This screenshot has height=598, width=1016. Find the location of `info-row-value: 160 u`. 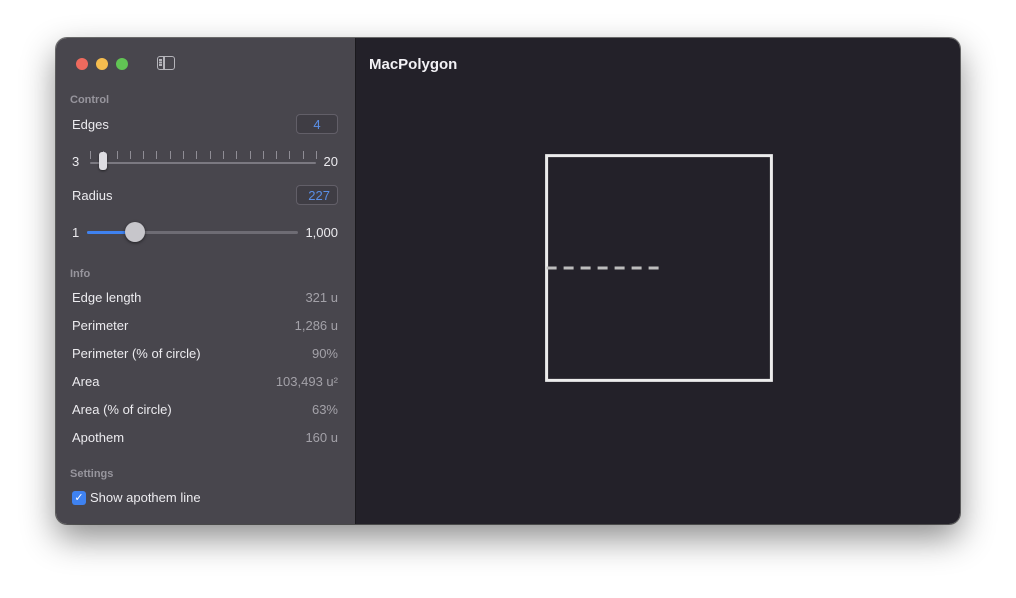

info-row-value: 160 u is located at coordinates (321, 437).